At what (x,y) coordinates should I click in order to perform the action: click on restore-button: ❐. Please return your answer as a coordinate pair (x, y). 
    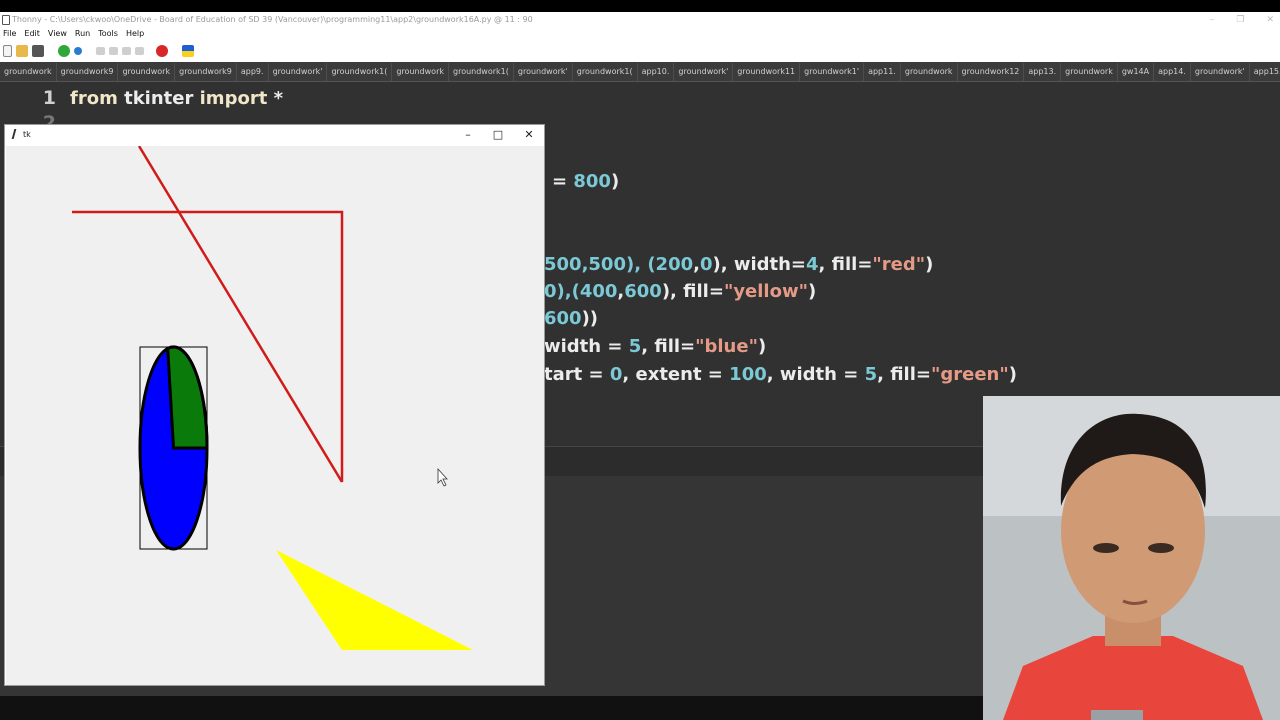
    Looking at the image, I should click on (1240, 20).